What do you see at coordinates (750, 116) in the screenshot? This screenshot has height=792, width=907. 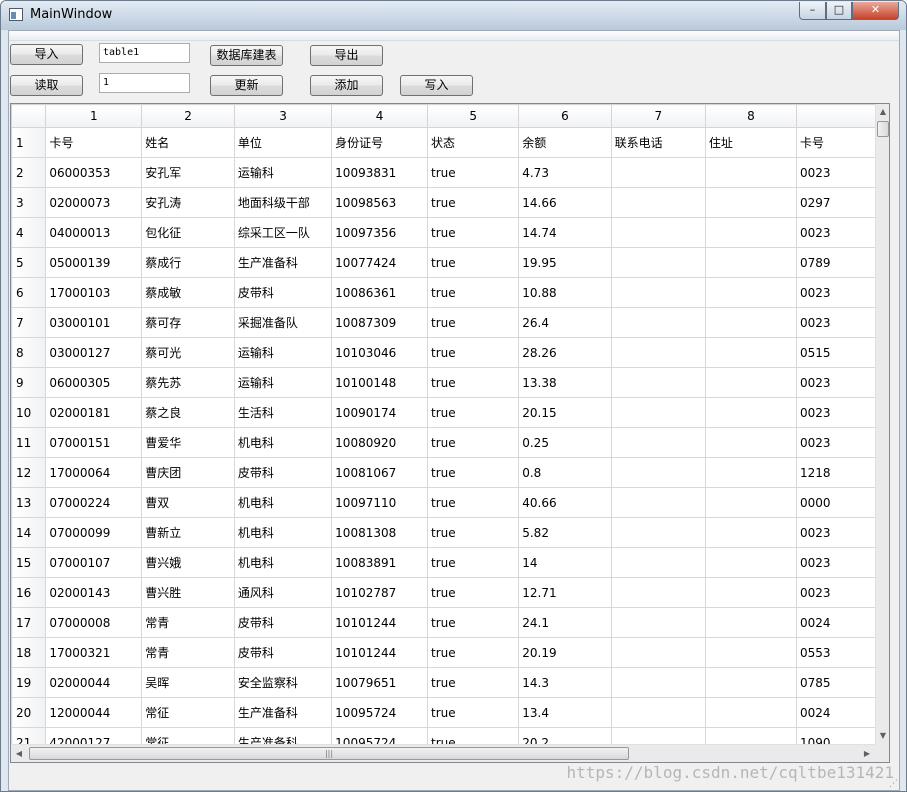 I see `column-header: 8` at bounding box center [750, 116].